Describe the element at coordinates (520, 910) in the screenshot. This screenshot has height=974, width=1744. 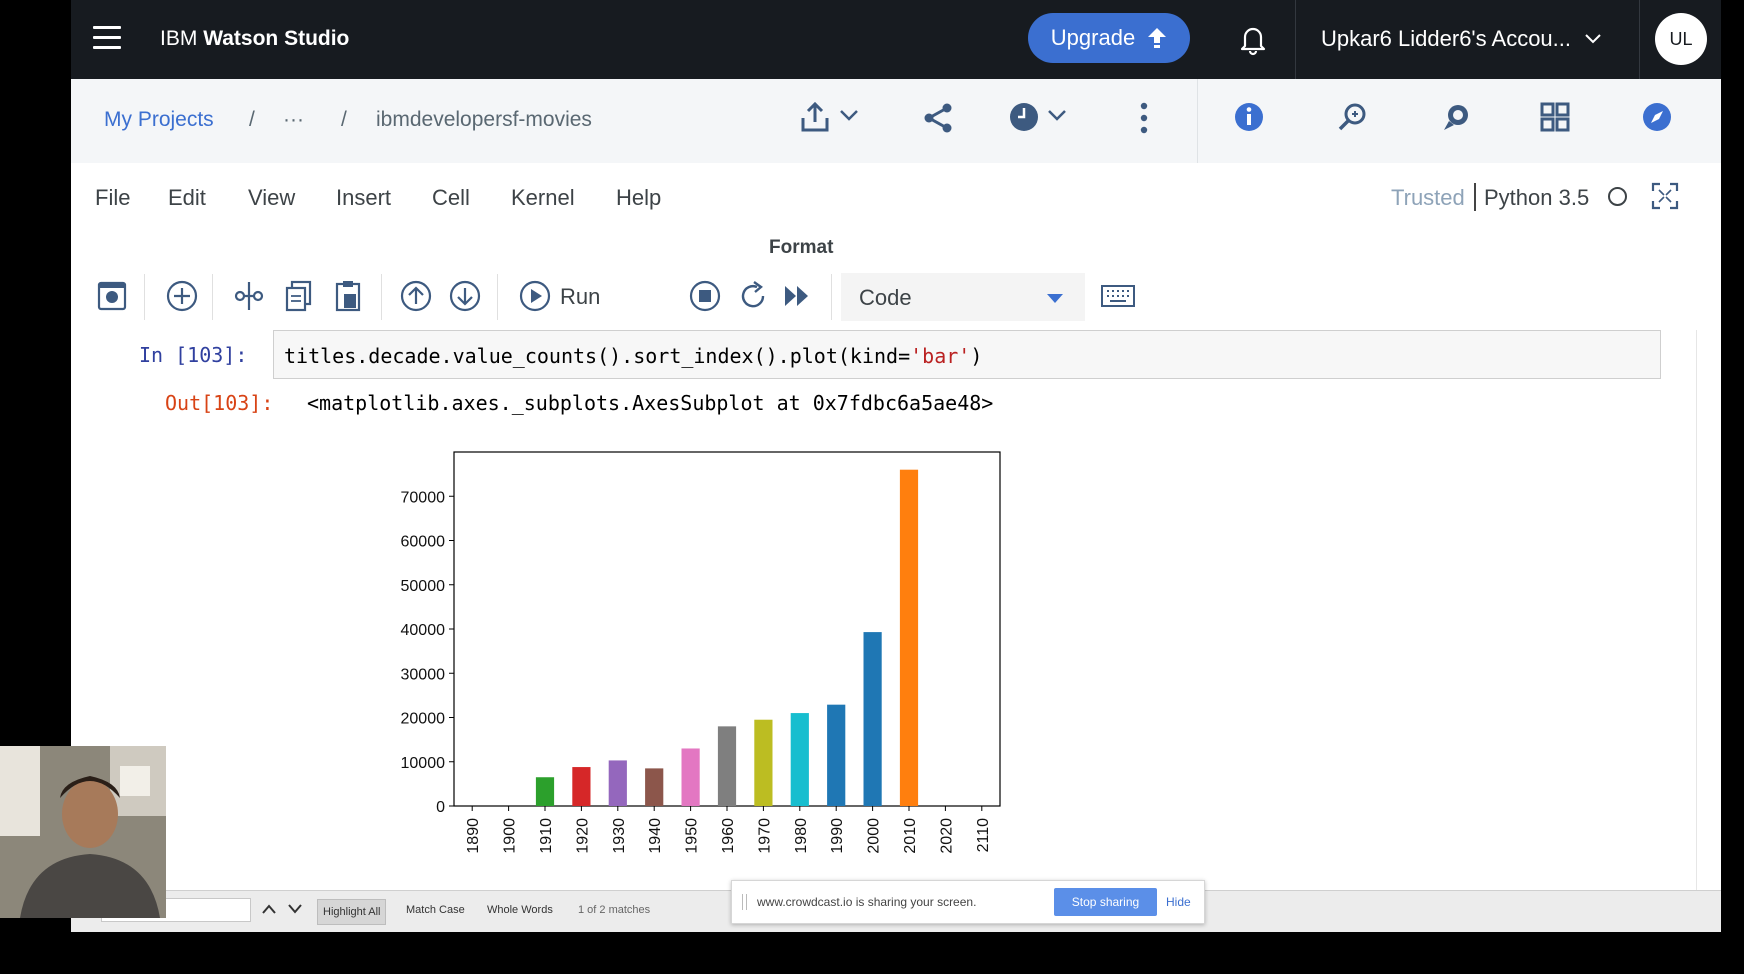
I see `whole-words-toggle: Whole Words` at that location.